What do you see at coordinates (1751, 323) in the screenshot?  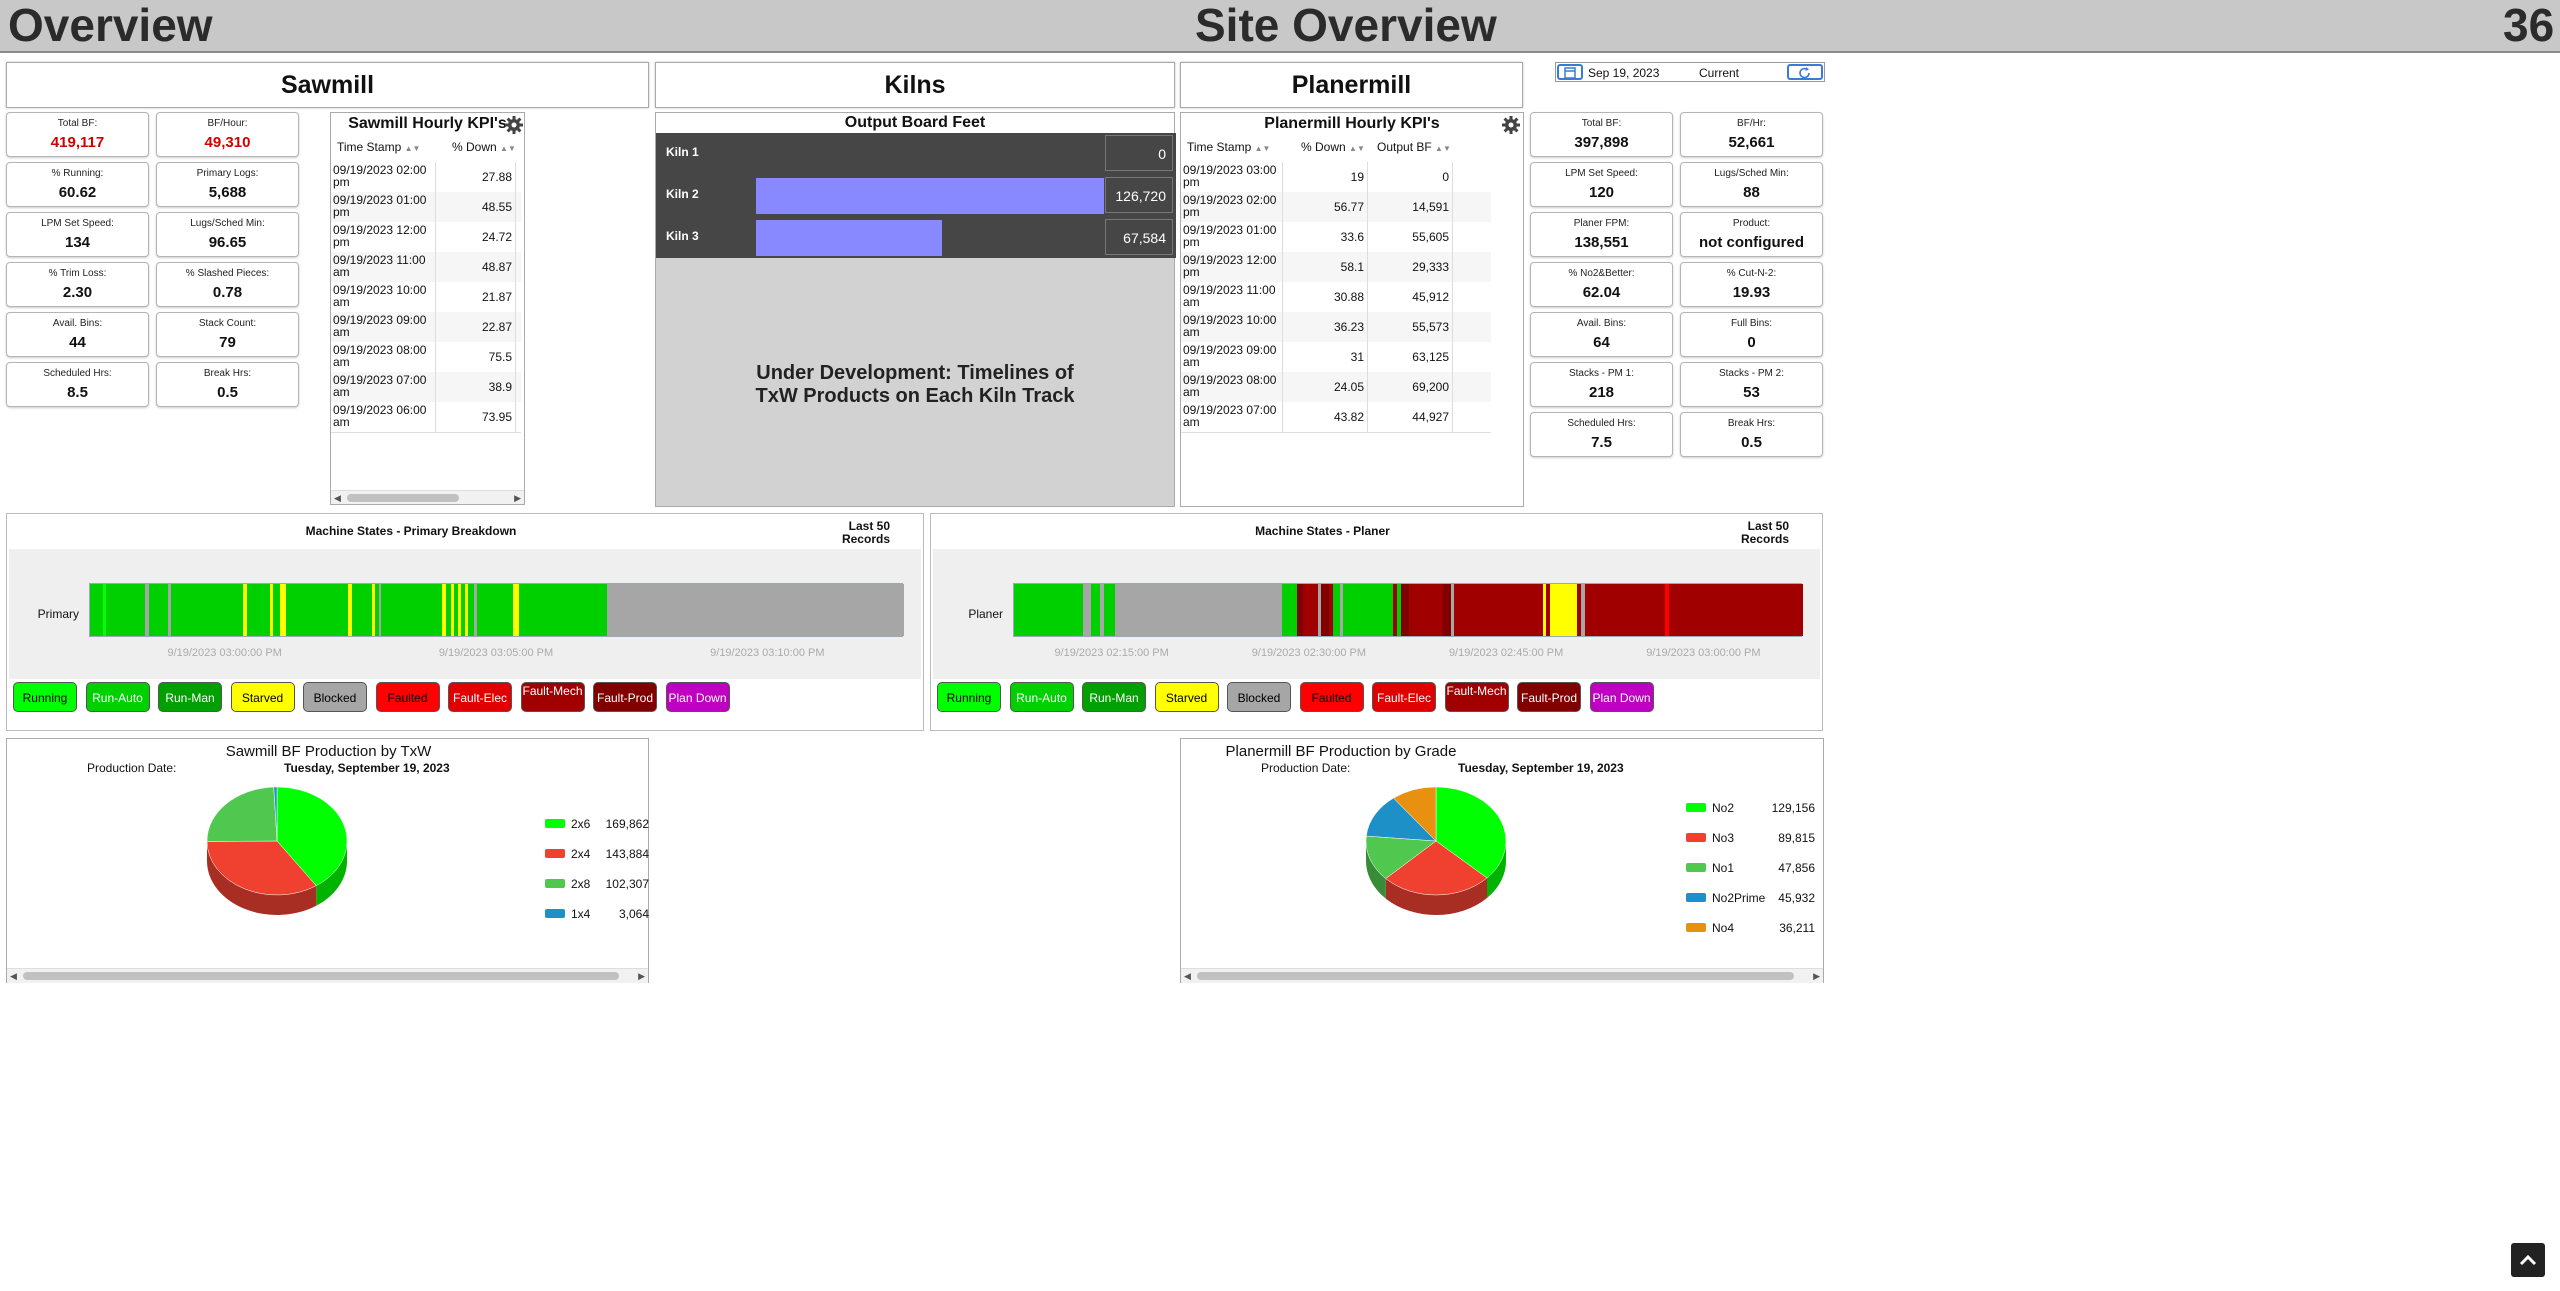 I see `kpi-label: Full Bins:` at bounding box center [1751, 323].